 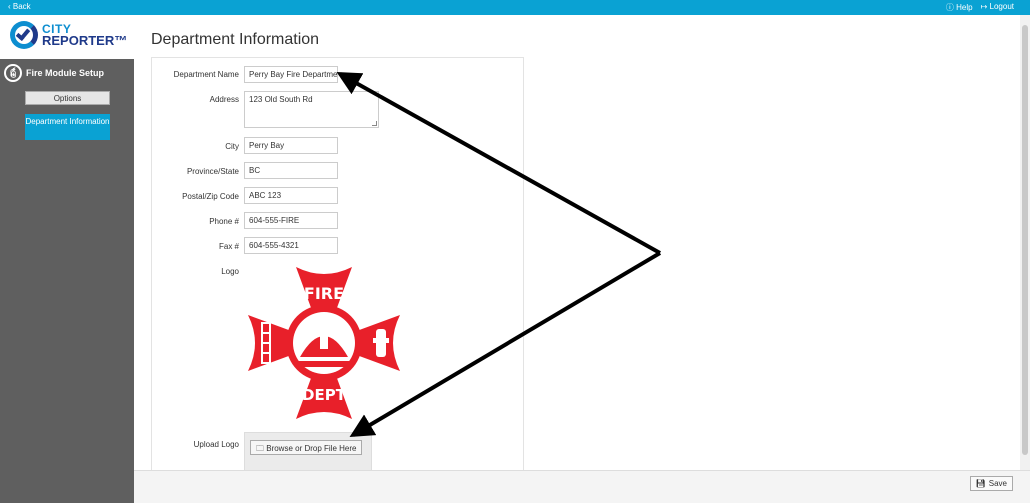 What do you see at coordinates (291, 220) in the screenshot?
I see `phone-input: 604-555-FIRE` at bounding box center [291, 220].